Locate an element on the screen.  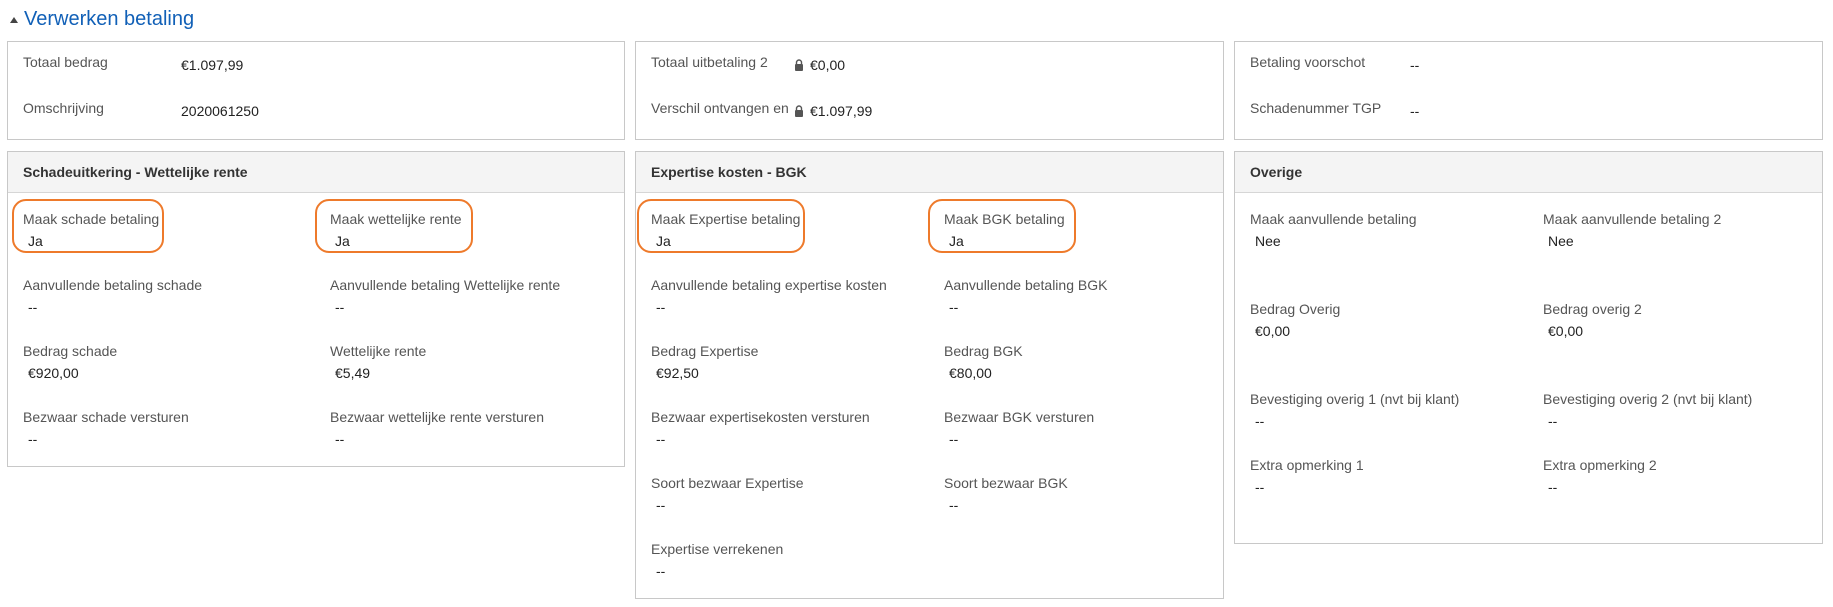
field-value: €920,00 is located at coordinates (72, 373).